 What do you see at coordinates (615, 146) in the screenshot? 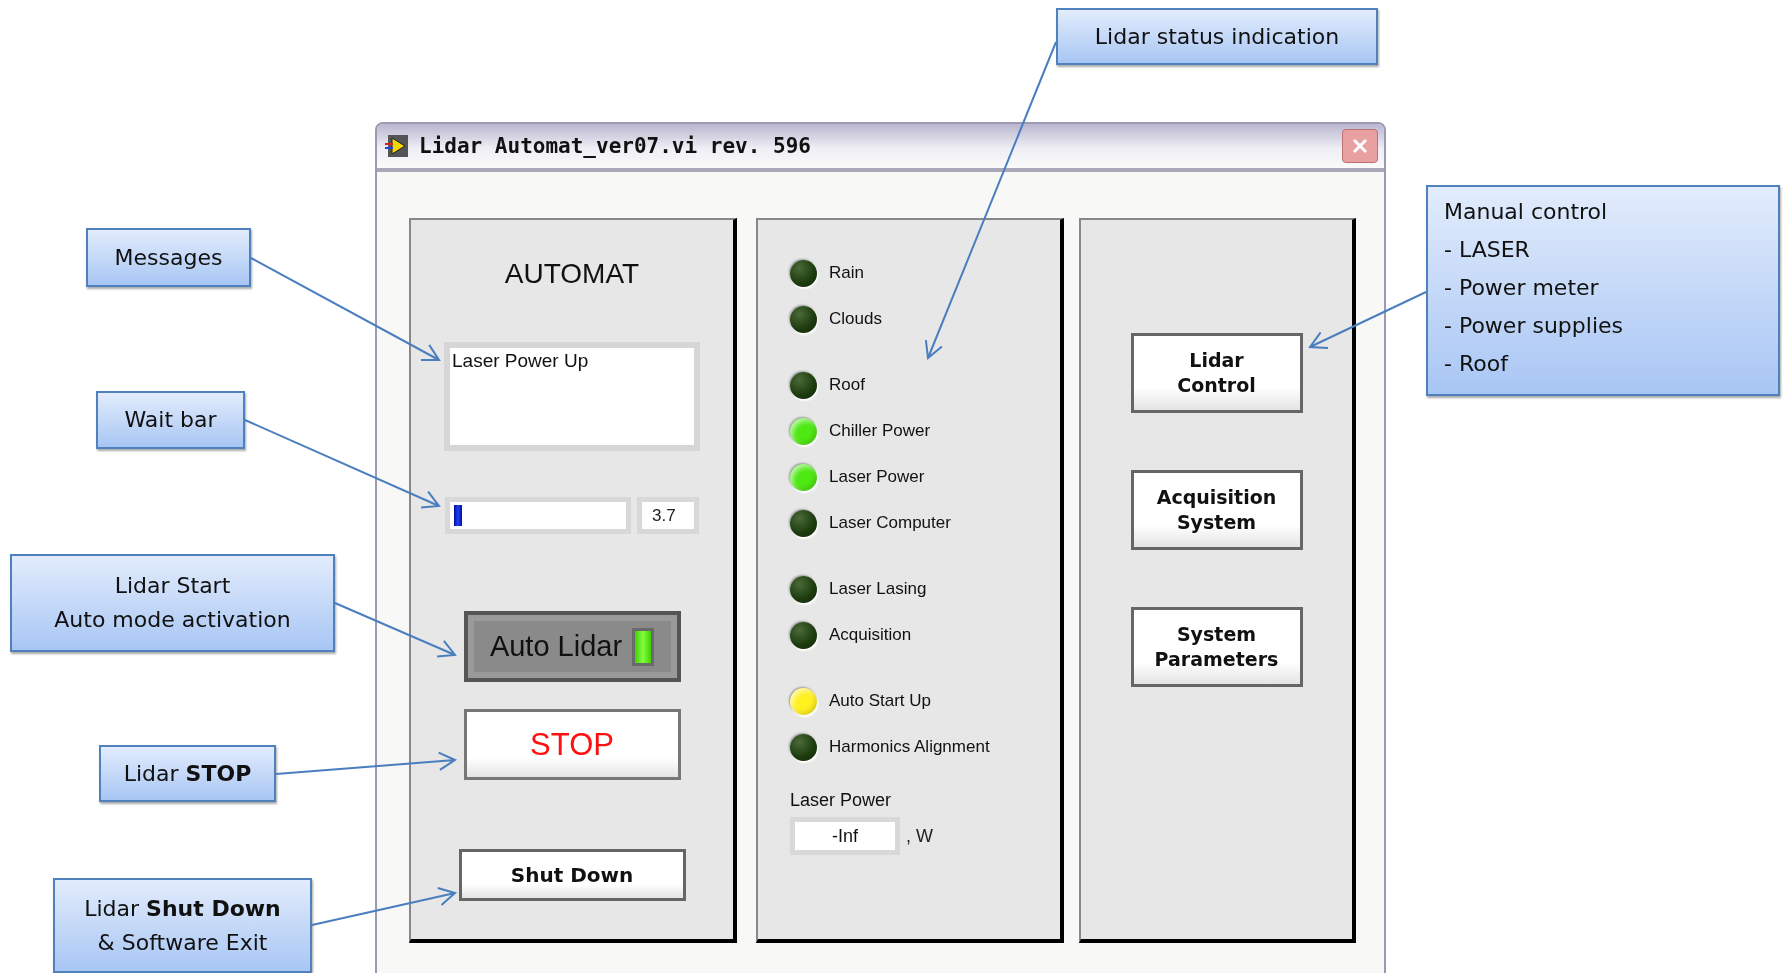
I see `window-title: Lidar Automat_ver07.vi rev. 596` at bounding box center [615, 146].